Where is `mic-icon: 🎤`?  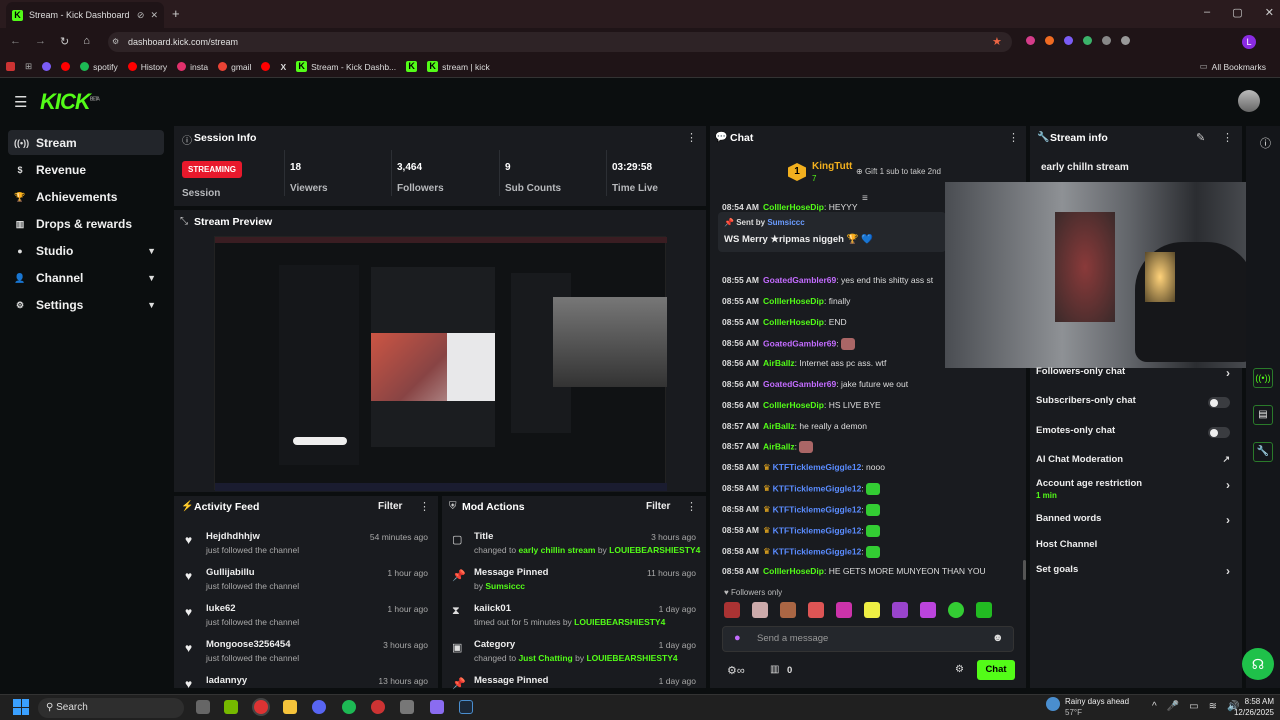 mic-icon: 🎤 is located at coordinates (1173, 706).